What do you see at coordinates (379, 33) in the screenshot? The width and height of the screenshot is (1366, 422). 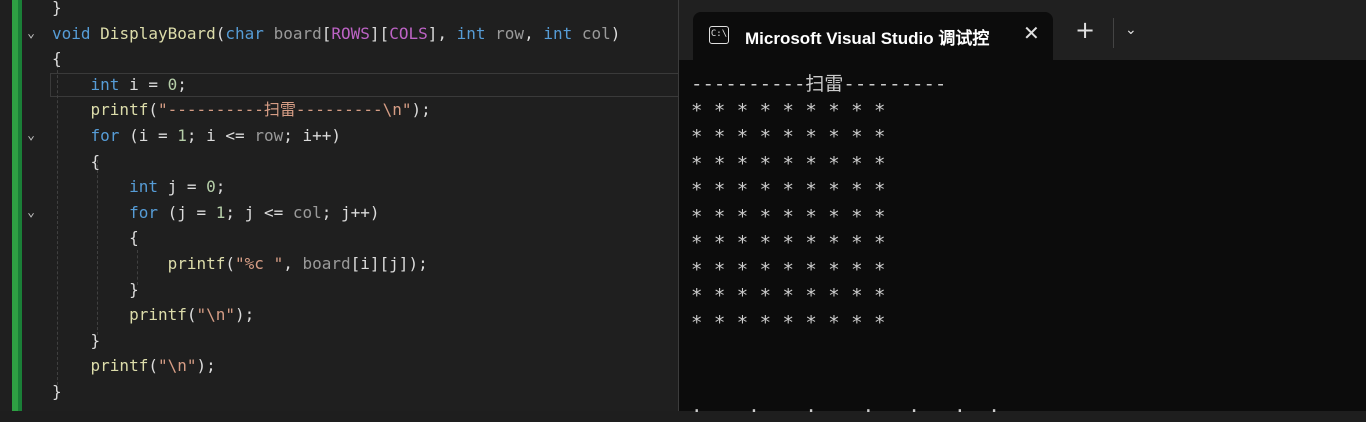 I see `code-token: ][` at bounding box center [379, 33].